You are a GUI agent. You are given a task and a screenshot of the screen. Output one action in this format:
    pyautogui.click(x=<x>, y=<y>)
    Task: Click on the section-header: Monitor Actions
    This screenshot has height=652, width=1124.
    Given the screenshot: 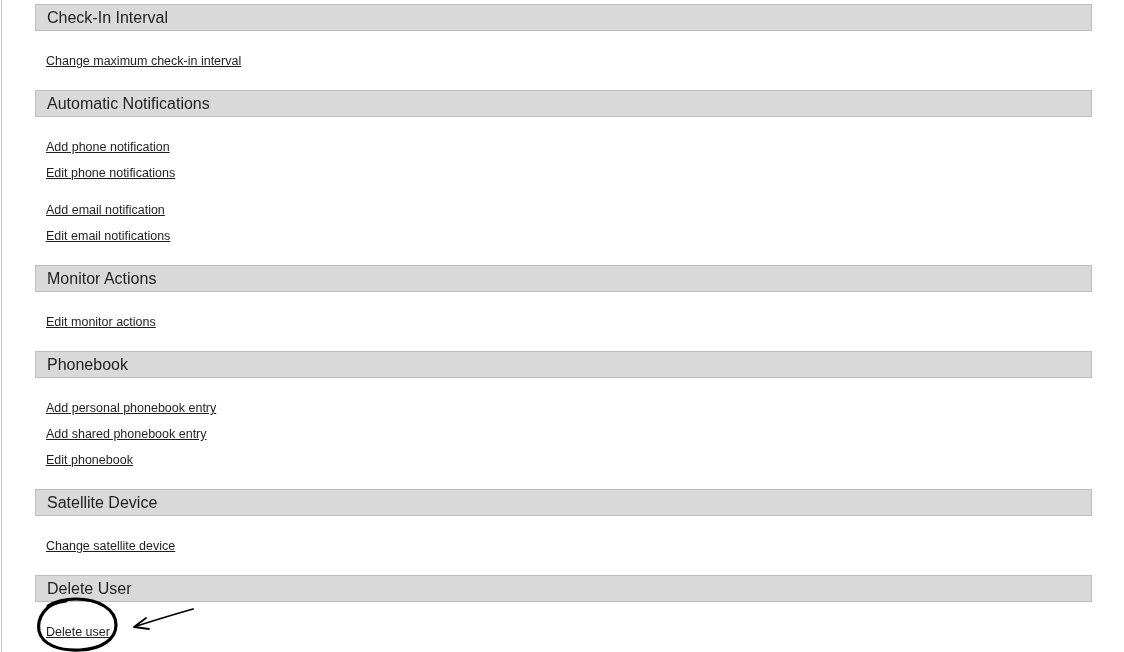 What is the action you would take?
    pyautogui.click(x=563, y=278)
    